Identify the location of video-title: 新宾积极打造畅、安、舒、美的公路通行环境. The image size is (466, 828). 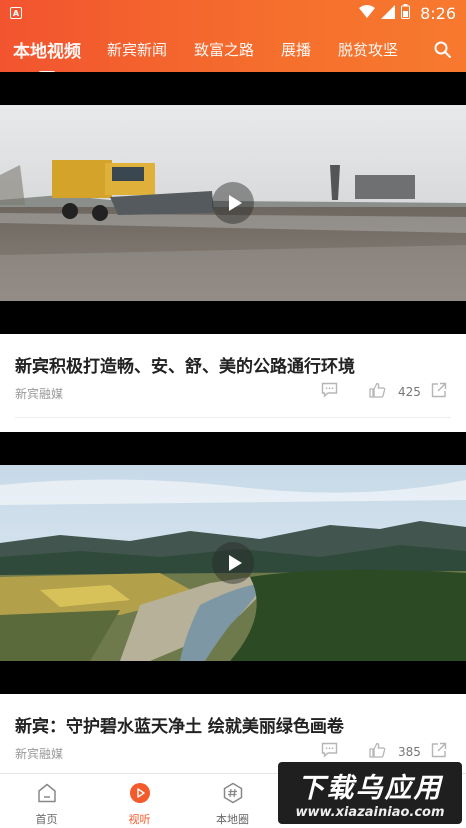
(185, 364).